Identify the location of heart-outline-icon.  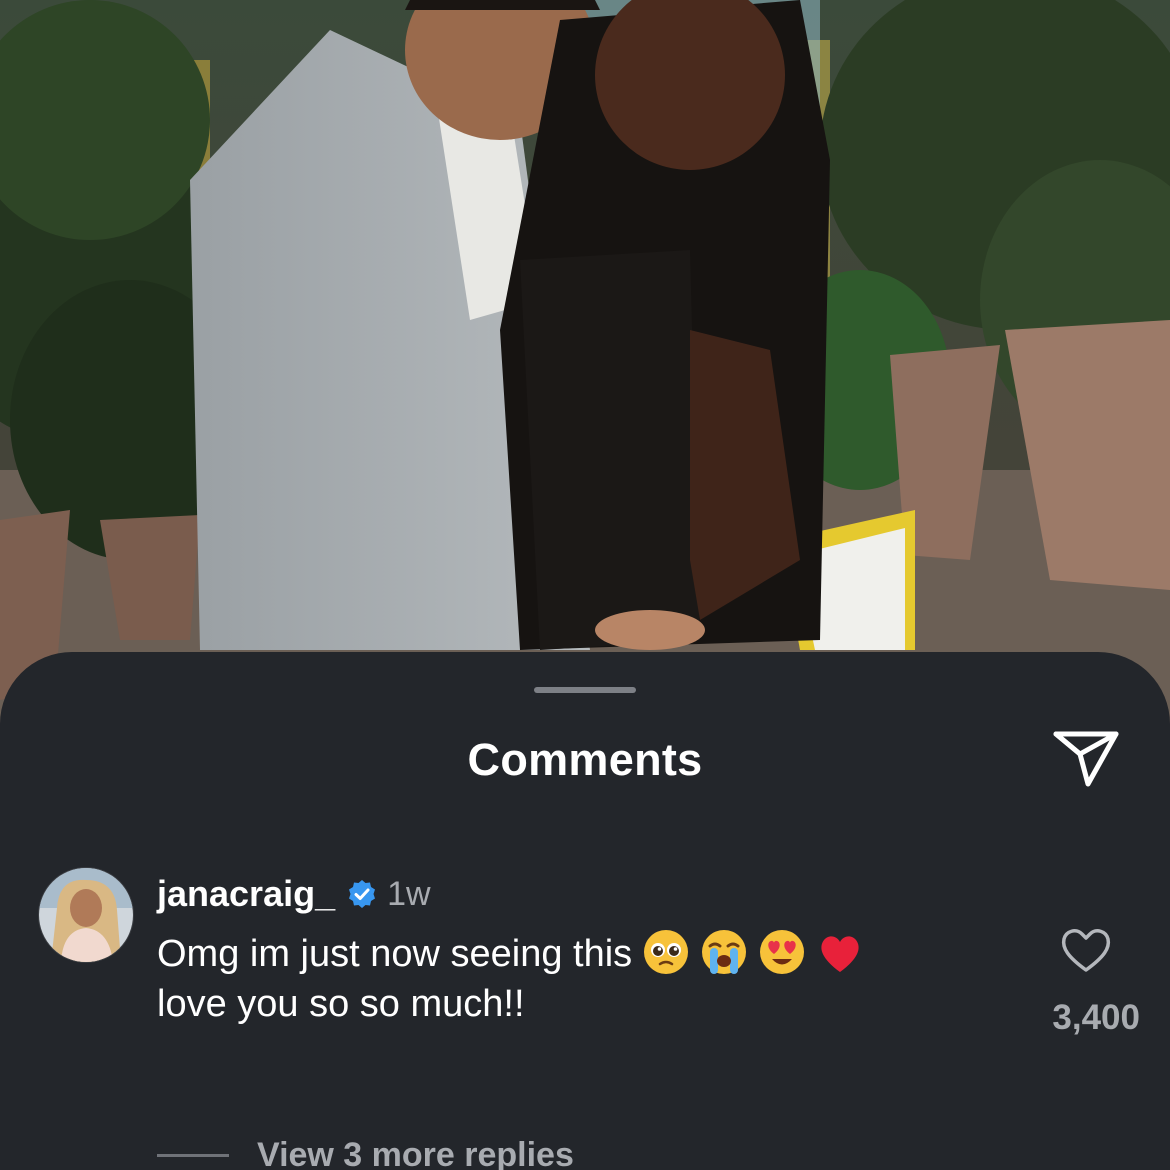
(1086, 950).